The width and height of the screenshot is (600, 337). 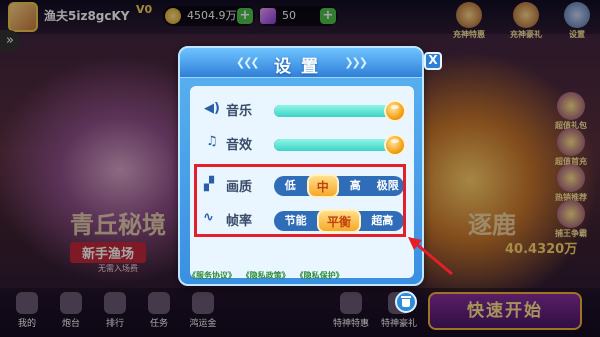 I want to click on sfx-slider-fill, so click(x=338, y=145).